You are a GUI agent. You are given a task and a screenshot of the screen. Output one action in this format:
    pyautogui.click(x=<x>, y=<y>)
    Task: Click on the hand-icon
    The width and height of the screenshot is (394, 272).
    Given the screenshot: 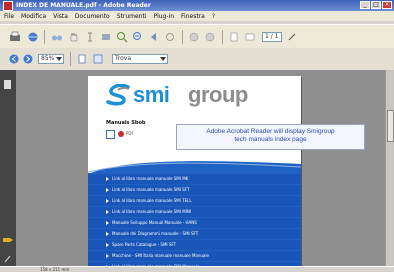 What is the action you would take?
    pyautogui.click(x=74, y=37)
    